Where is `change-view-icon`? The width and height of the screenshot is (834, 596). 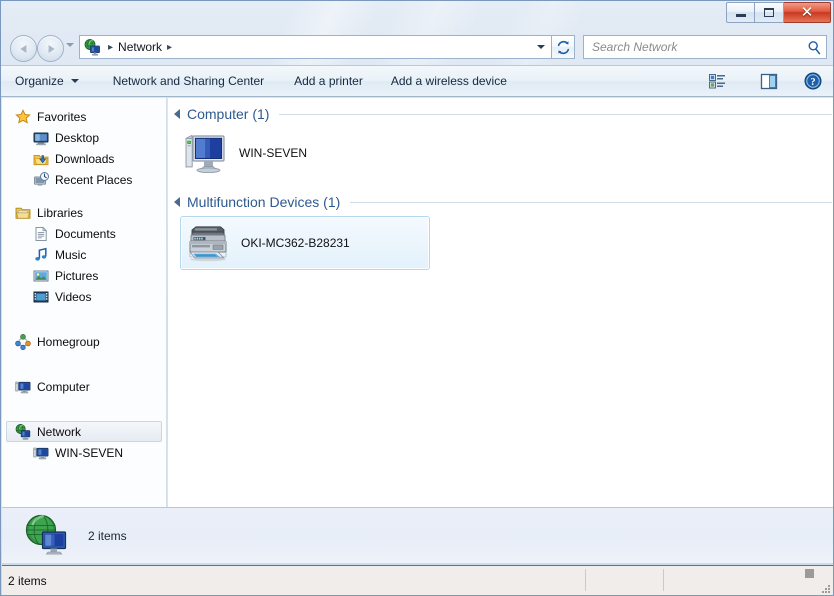
change-view-icon is located at coordinates (717, 80).